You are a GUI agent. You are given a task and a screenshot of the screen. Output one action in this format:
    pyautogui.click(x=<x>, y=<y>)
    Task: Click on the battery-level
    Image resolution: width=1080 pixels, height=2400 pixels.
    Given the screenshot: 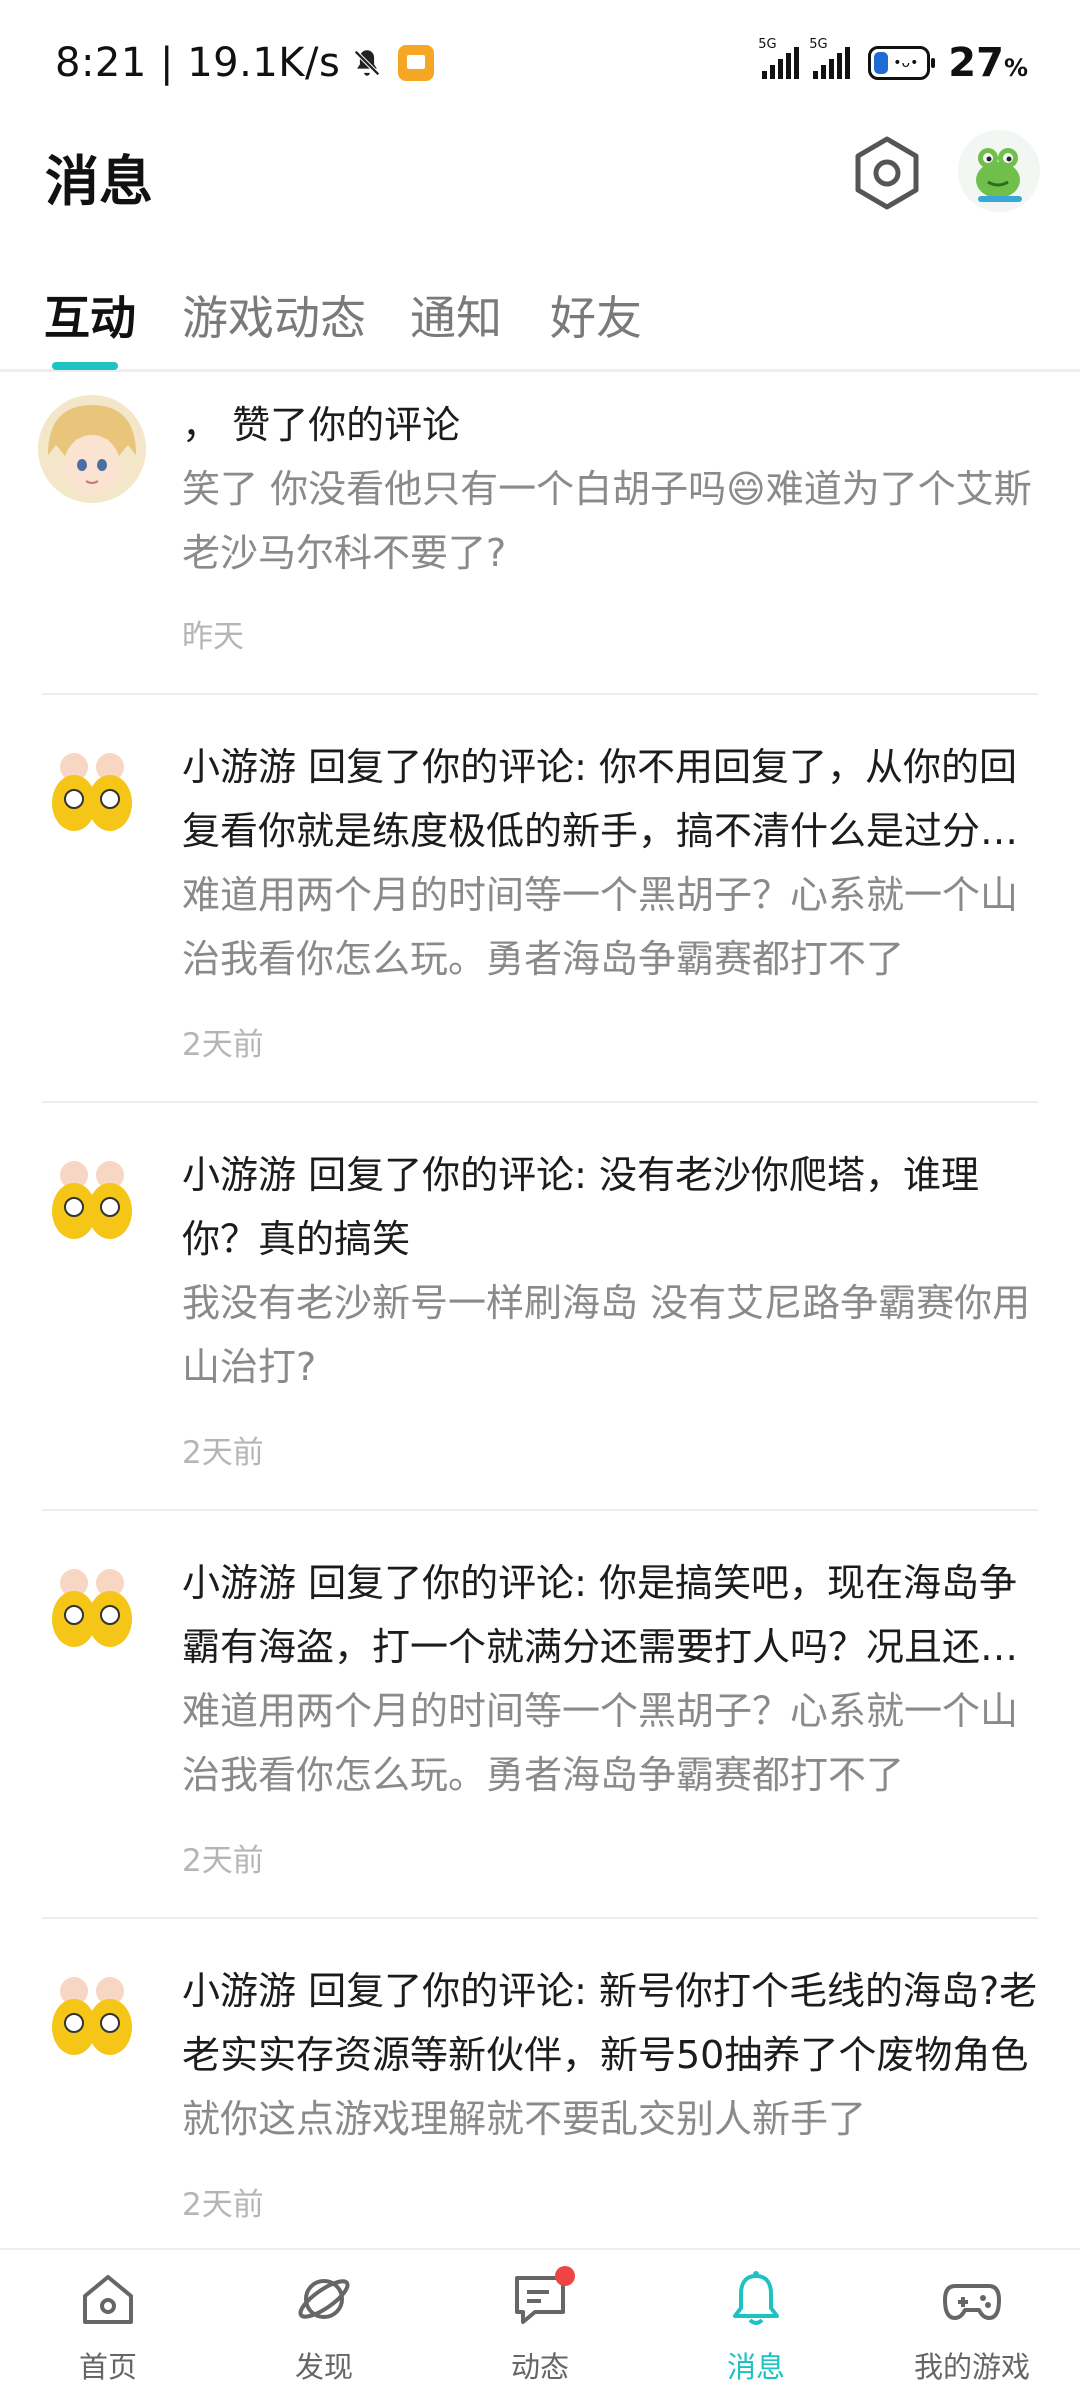 What is the action you would take?
    pyautogui.click(x=881, y=63)
    